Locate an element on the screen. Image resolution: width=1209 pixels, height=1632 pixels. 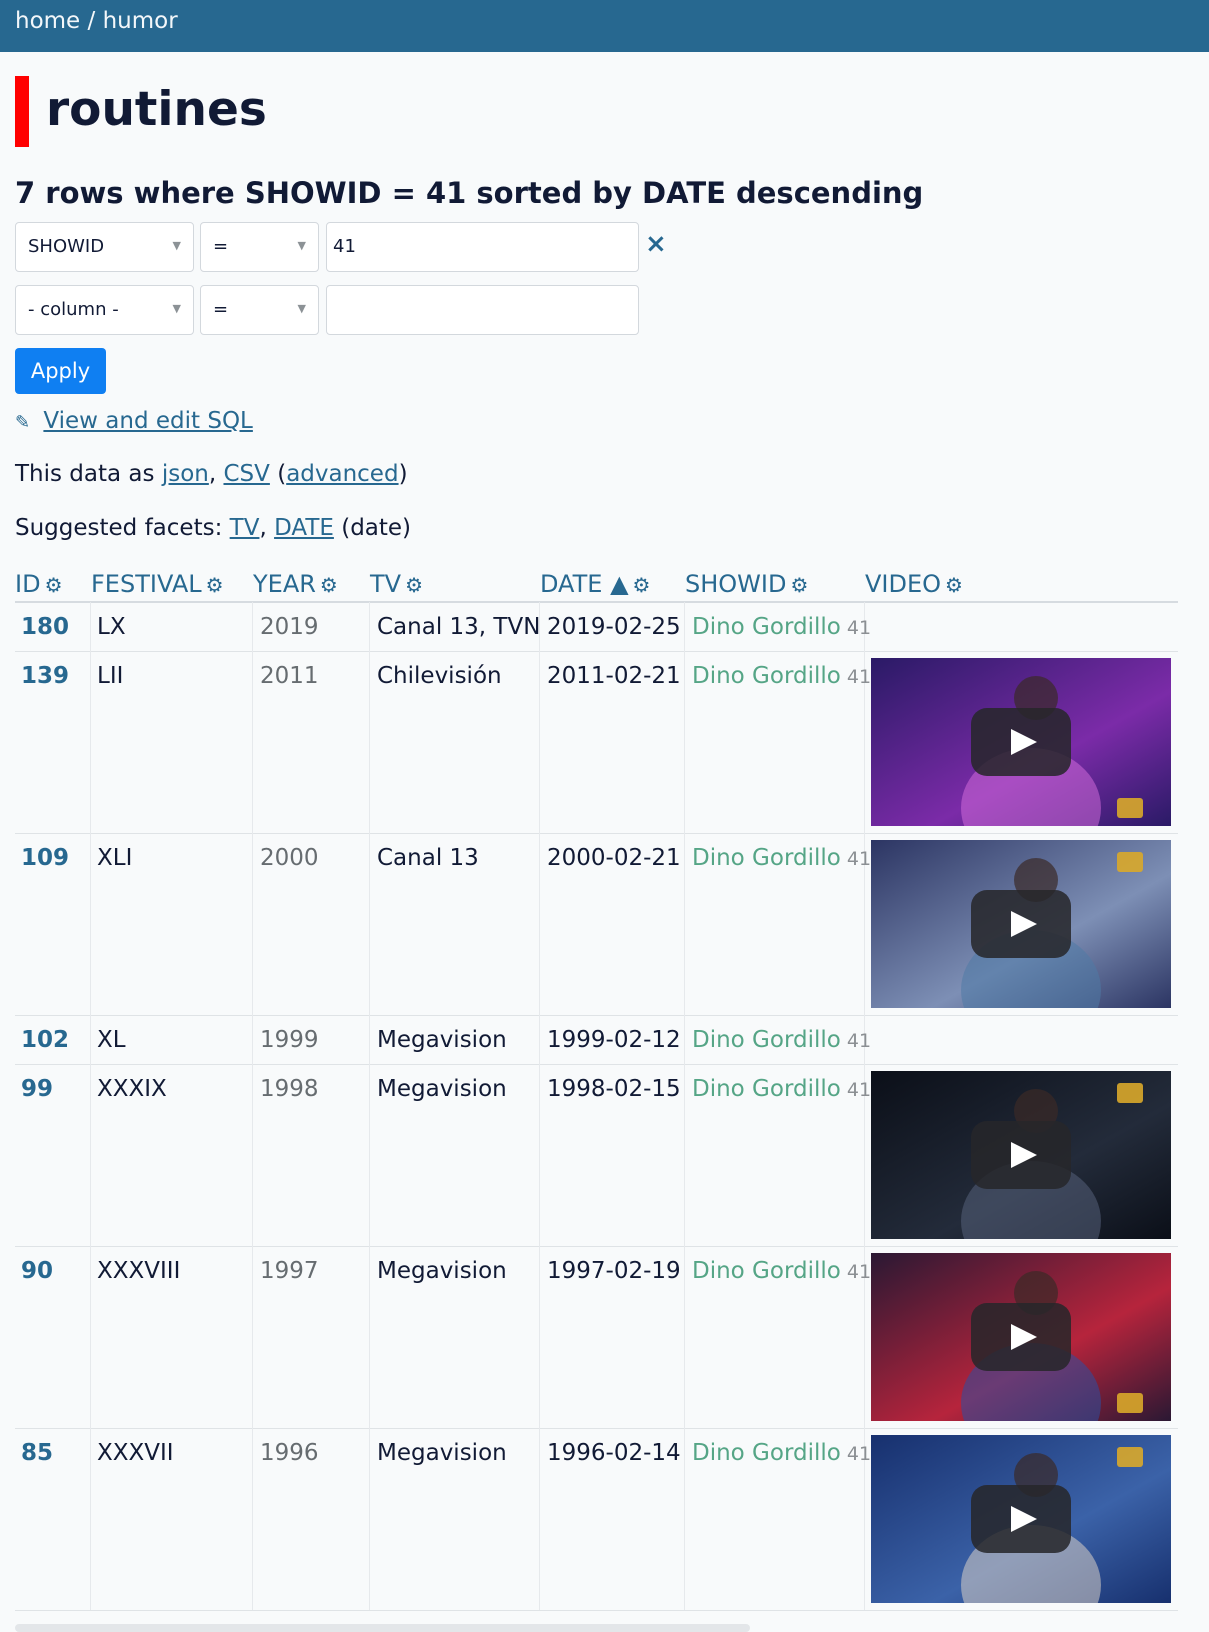
column-header-tv: TV ⚙ is located at coordinates (396, 584).